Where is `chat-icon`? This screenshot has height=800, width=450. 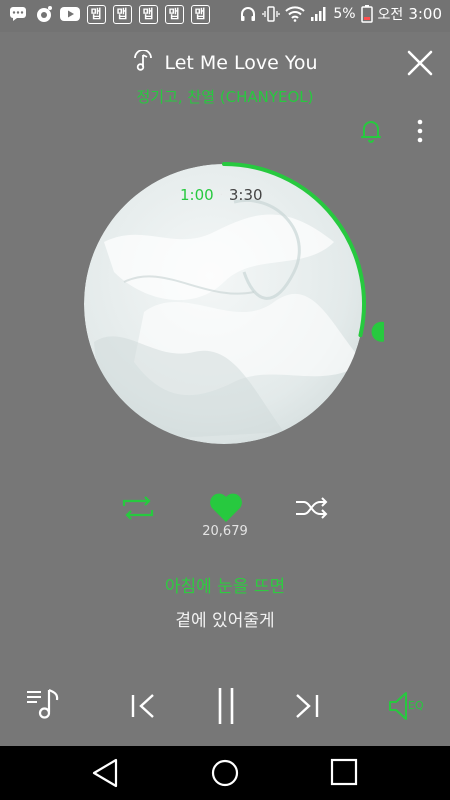
chat-icon is located at coordinates (18, 14).